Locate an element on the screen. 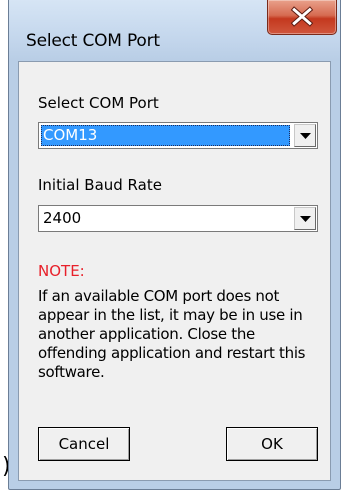  ok-button: OK is located at coordinates (272, 444).